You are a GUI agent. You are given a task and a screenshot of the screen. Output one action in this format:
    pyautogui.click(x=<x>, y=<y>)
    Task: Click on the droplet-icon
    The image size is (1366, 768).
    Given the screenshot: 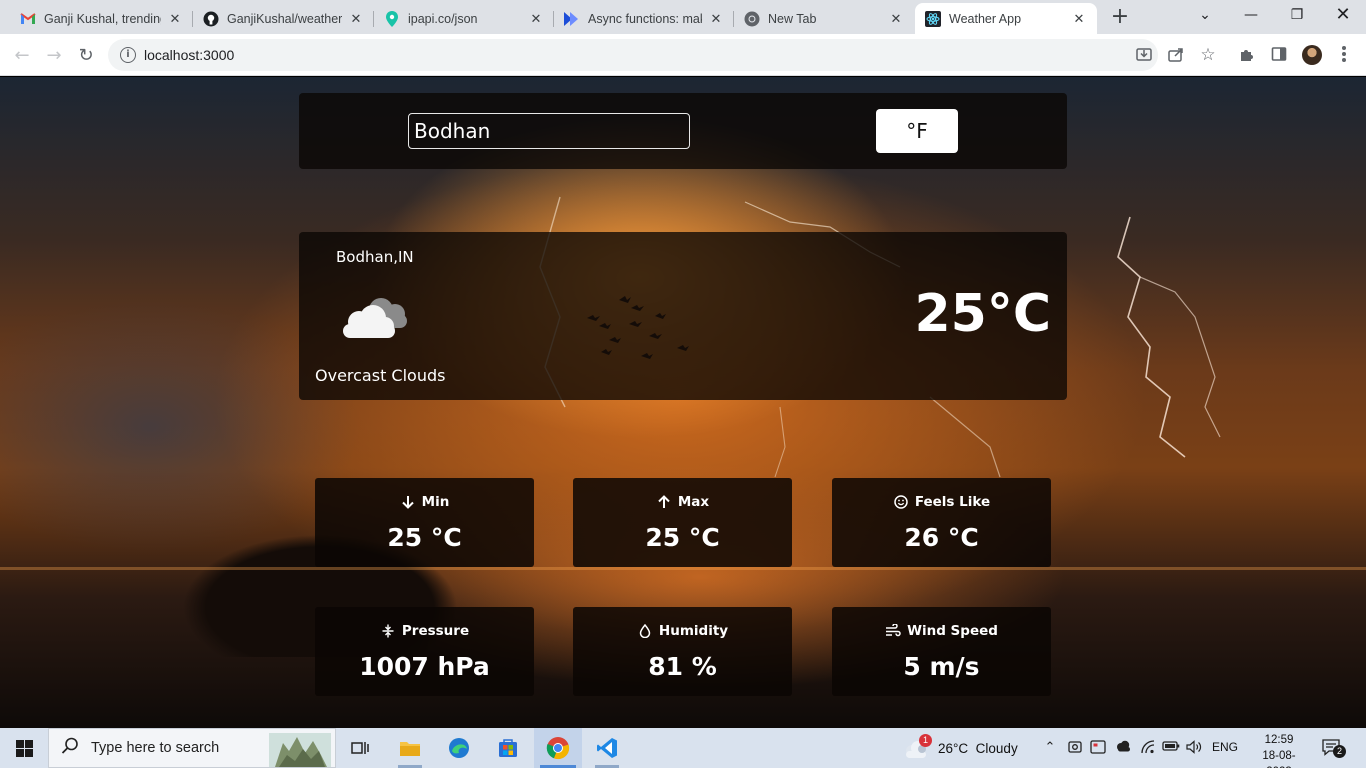 What is the action you would take?
    pyautogui.click(x=645, y=631)
    